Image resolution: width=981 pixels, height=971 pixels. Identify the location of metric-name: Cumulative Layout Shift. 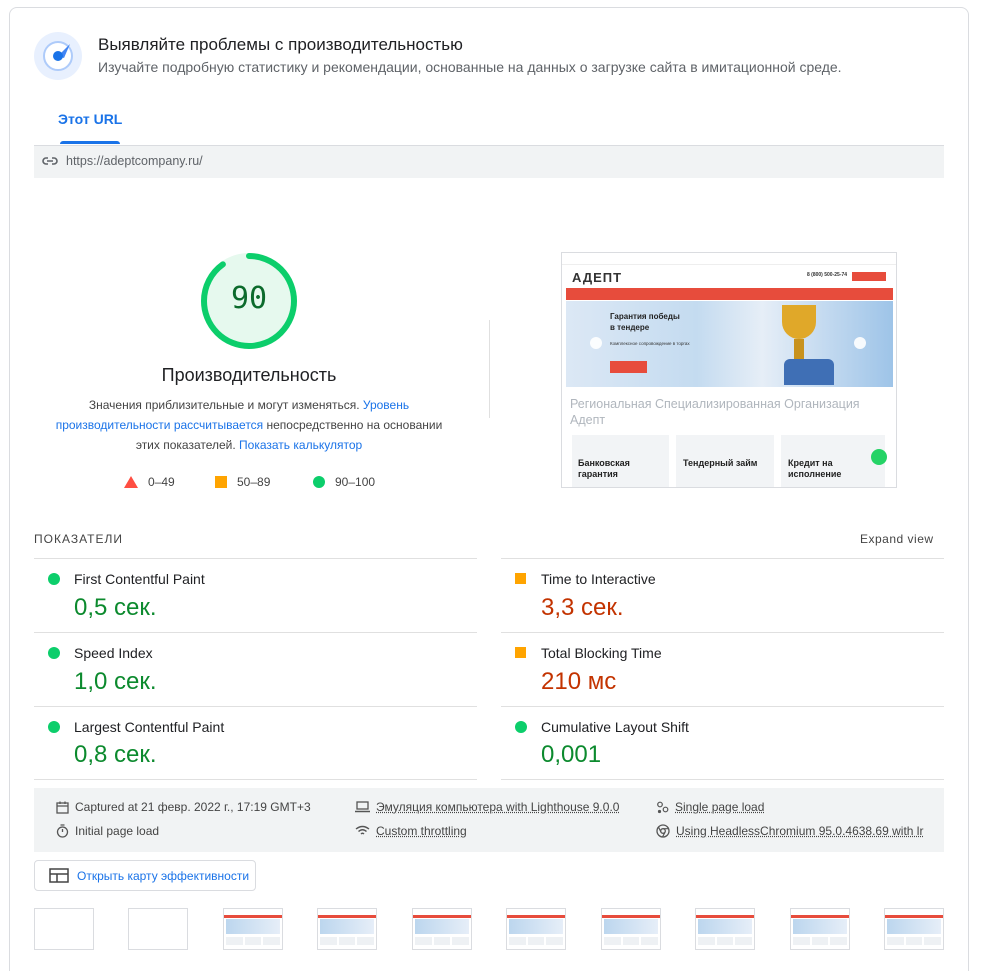
(615, 727).